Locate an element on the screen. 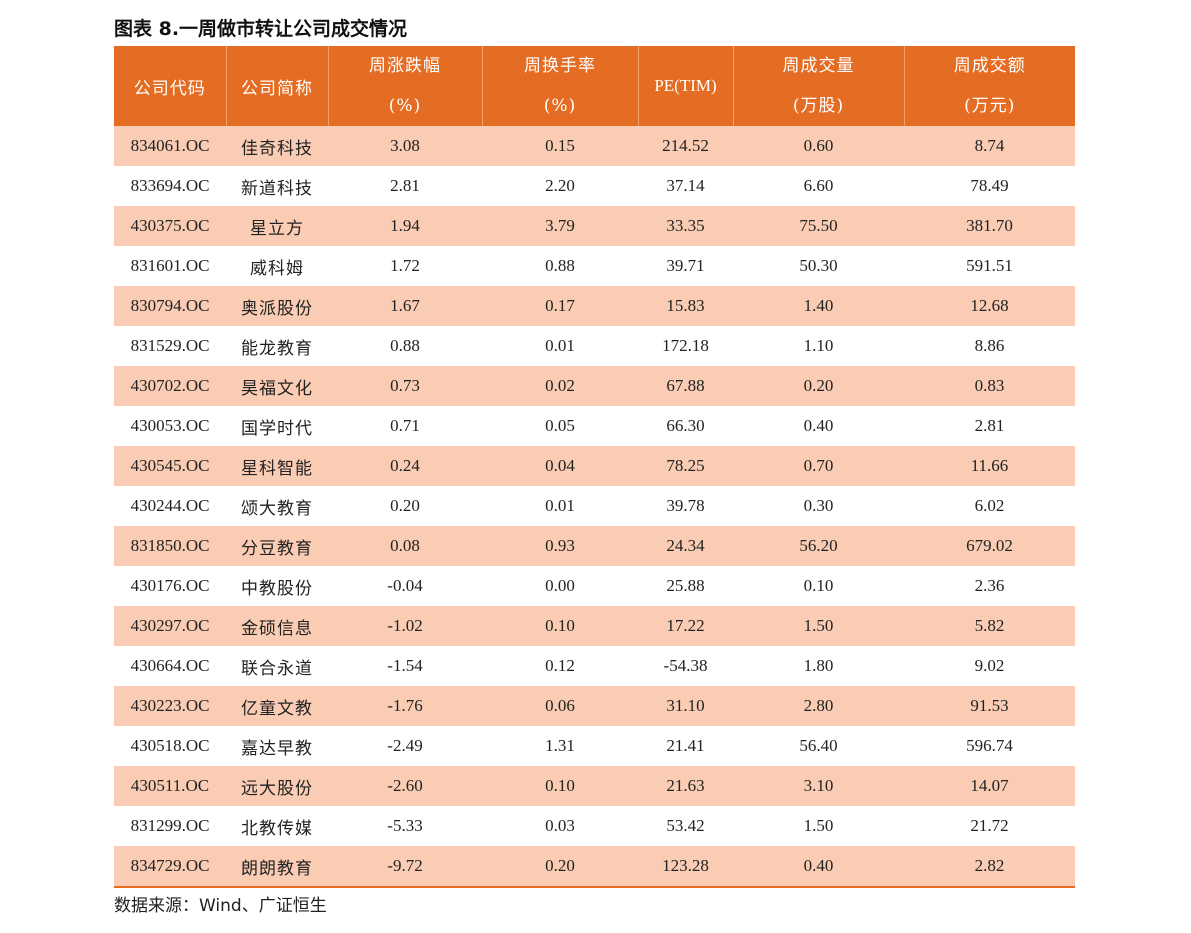 The image size is (1191, 933). cell-turnover: 0.17 is located at coordinates (560, 306).